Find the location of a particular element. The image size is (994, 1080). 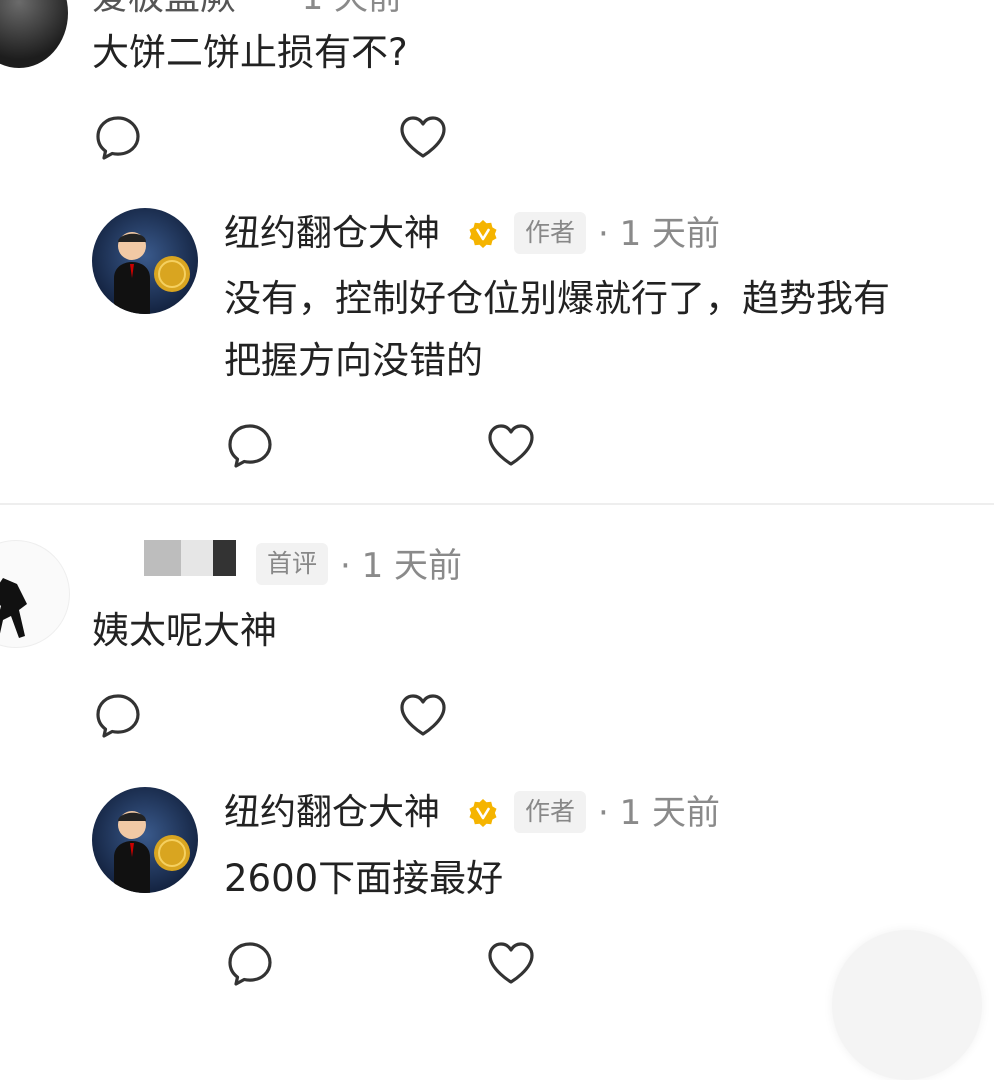

comment-1-username: 爱板蓝厥 is located at coordinates (164, 9).